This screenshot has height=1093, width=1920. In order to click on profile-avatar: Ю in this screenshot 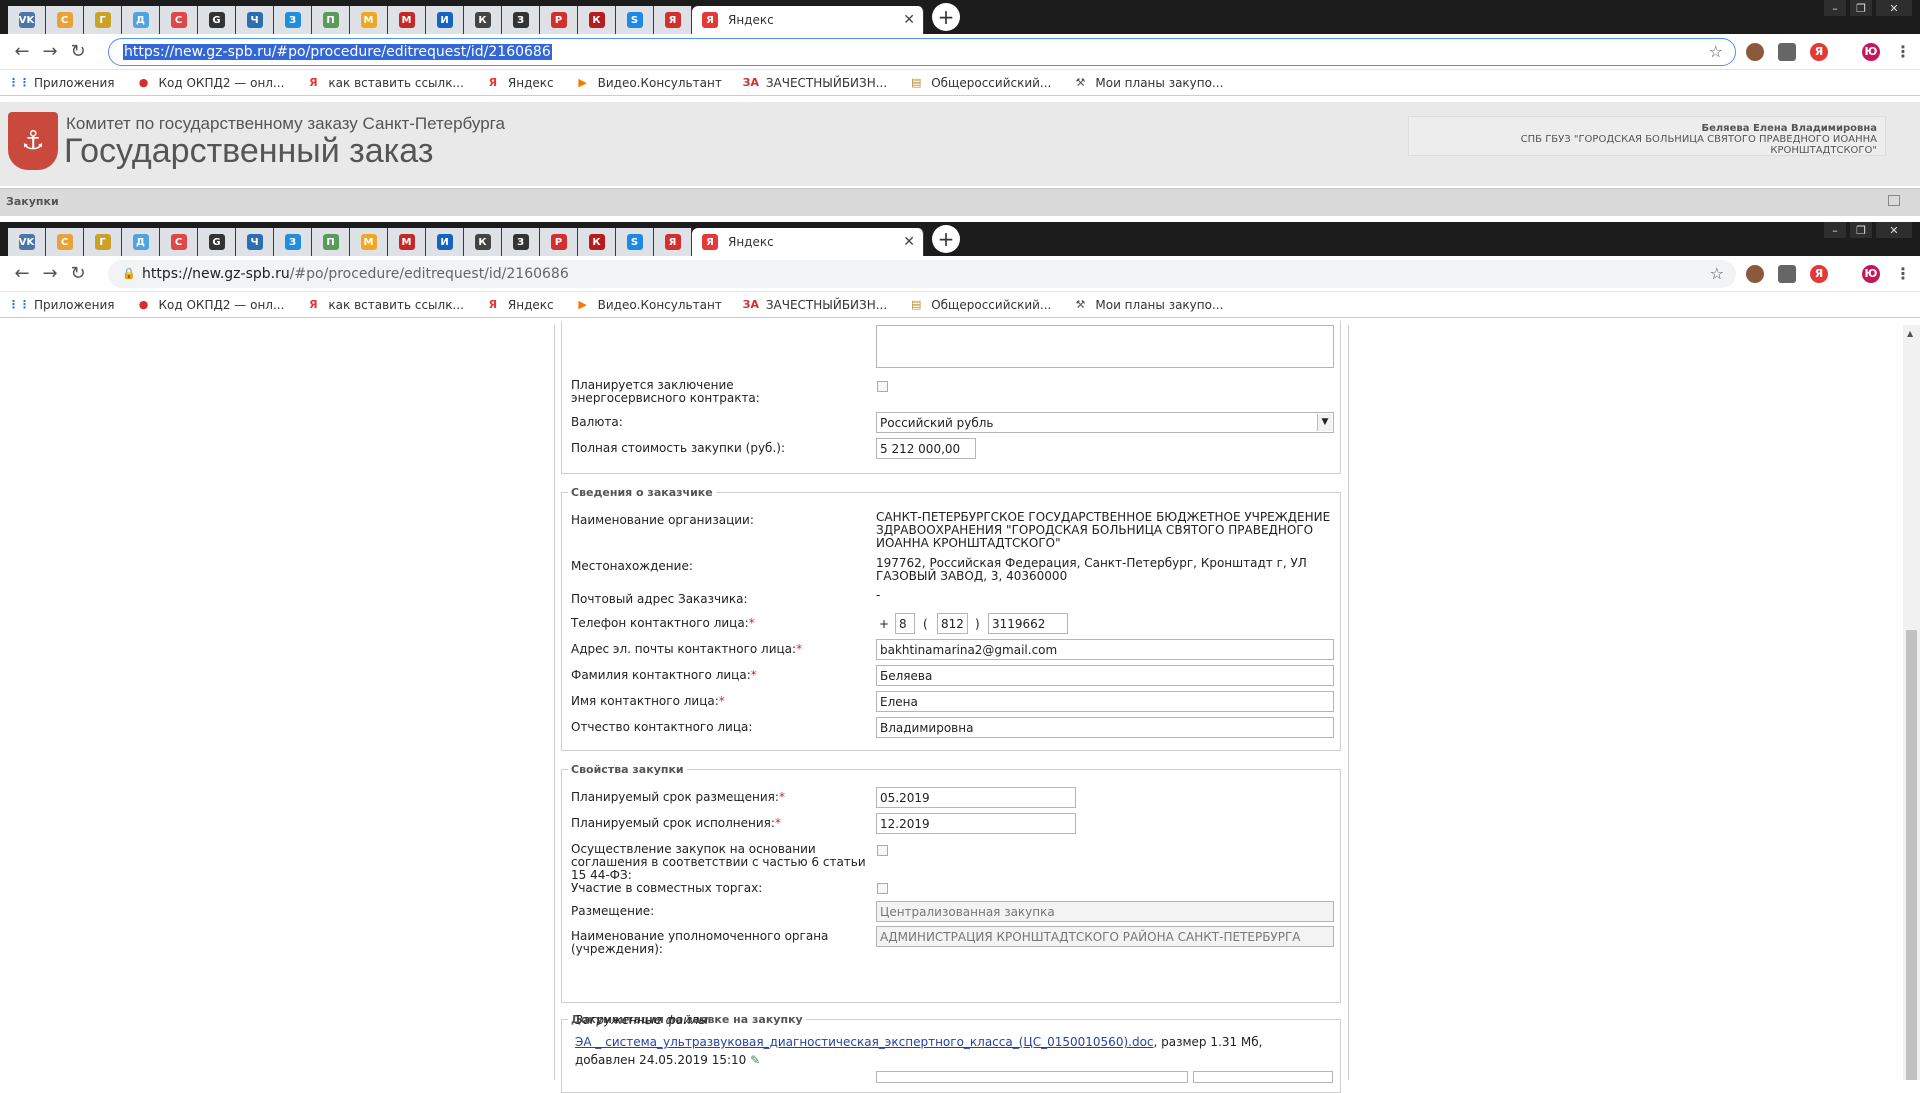, I will do `click(1871, 51)`.